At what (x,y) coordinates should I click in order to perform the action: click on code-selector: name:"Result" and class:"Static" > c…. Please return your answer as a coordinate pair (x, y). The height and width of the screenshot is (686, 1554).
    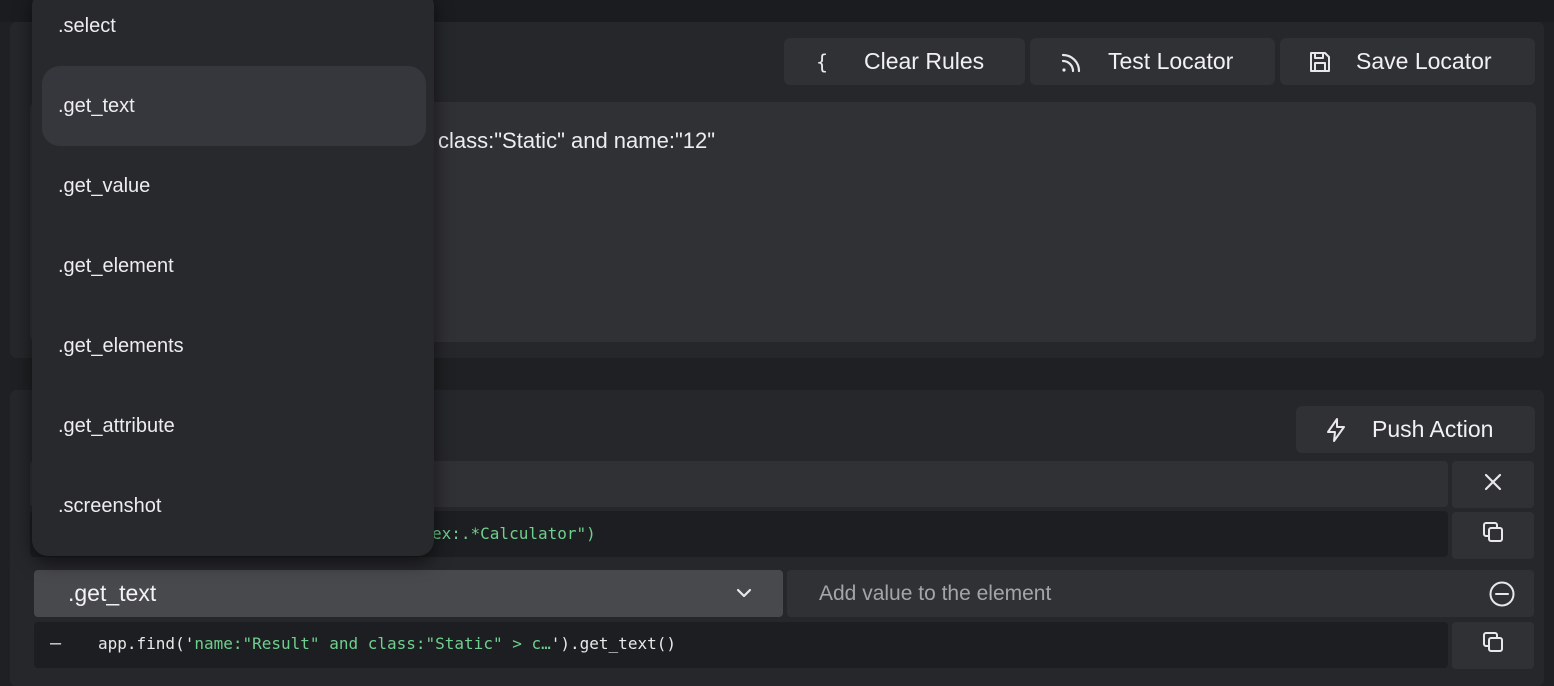
    Looking at the image, I should click on (372, 643).